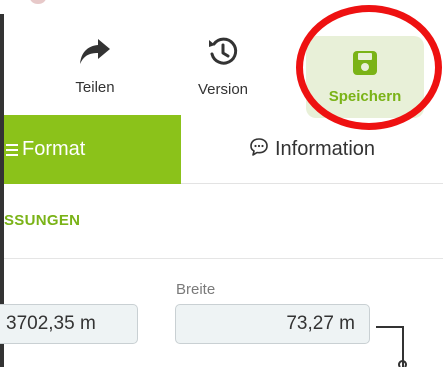 This screenshot has height=367, width=443. Describe the element at coordinates (365, 96) in the screenshot. I see `save-label: Speichern` at that location.